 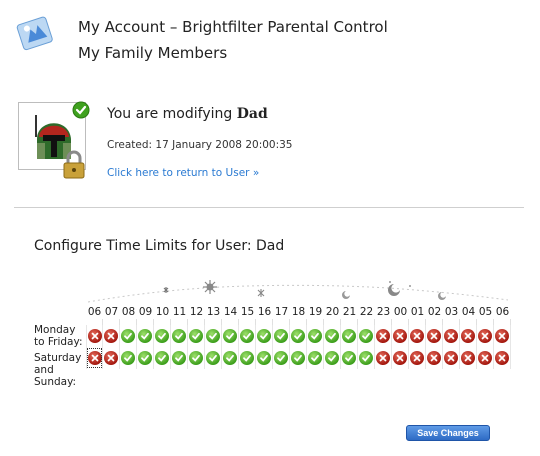 I want to click on weekday-label: Monday to Friday:, so click(x=58, y=336).